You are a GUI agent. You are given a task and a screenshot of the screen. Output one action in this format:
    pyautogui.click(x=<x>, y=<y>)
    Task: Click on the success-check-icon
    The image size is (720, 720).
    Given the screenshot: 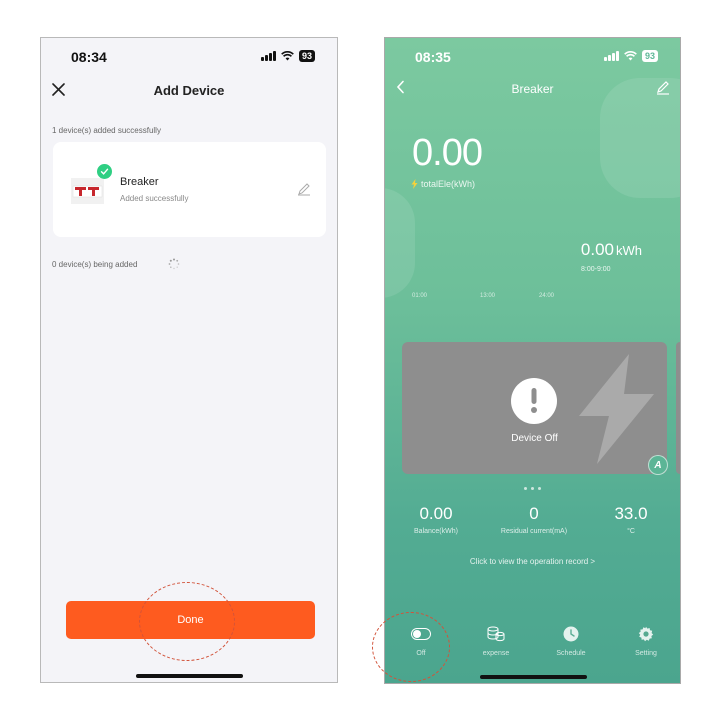 What is the action you would take?
    pyautogui.click(x=104, y=171)
    